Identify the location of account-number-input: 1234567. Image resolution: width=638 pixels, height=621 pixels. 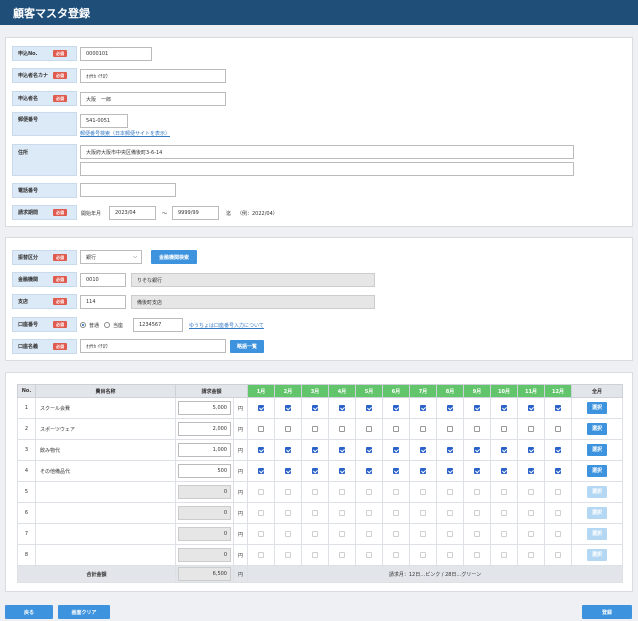
(158, 325).